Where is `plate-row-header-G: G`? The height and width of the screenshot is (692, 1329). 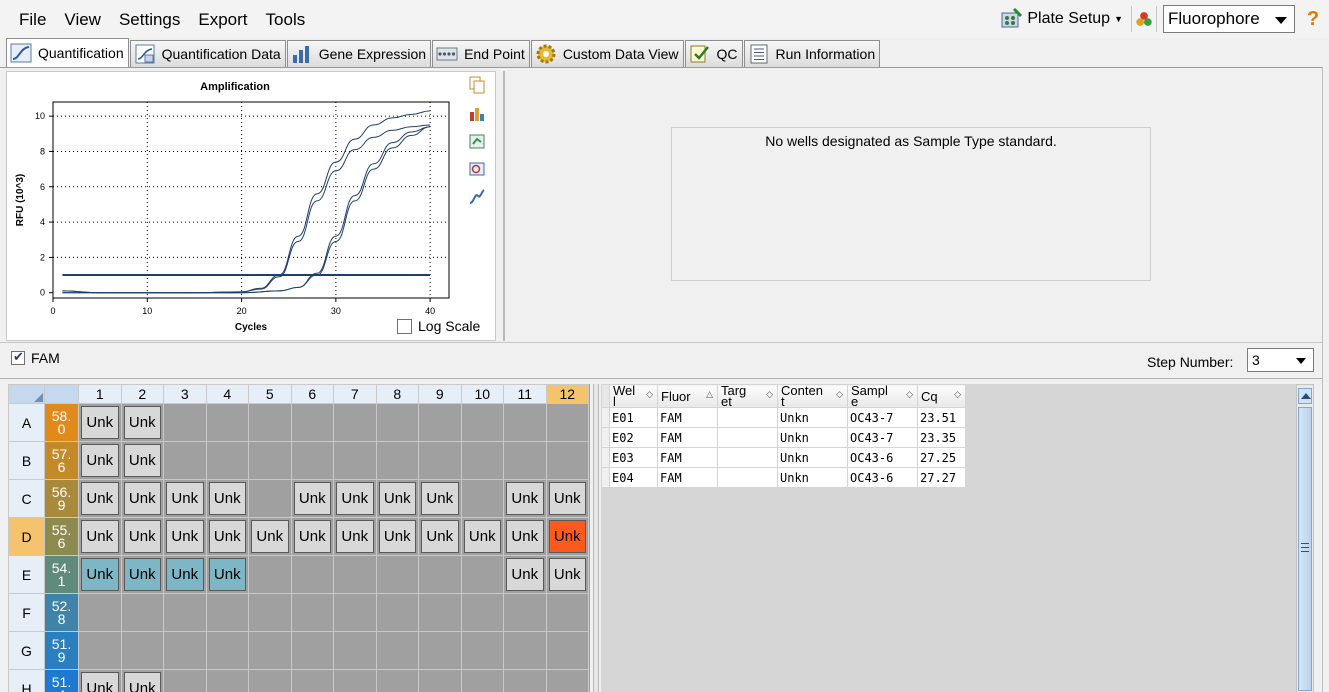 plate-row-header-G: G is located at coordinates (26, 650).